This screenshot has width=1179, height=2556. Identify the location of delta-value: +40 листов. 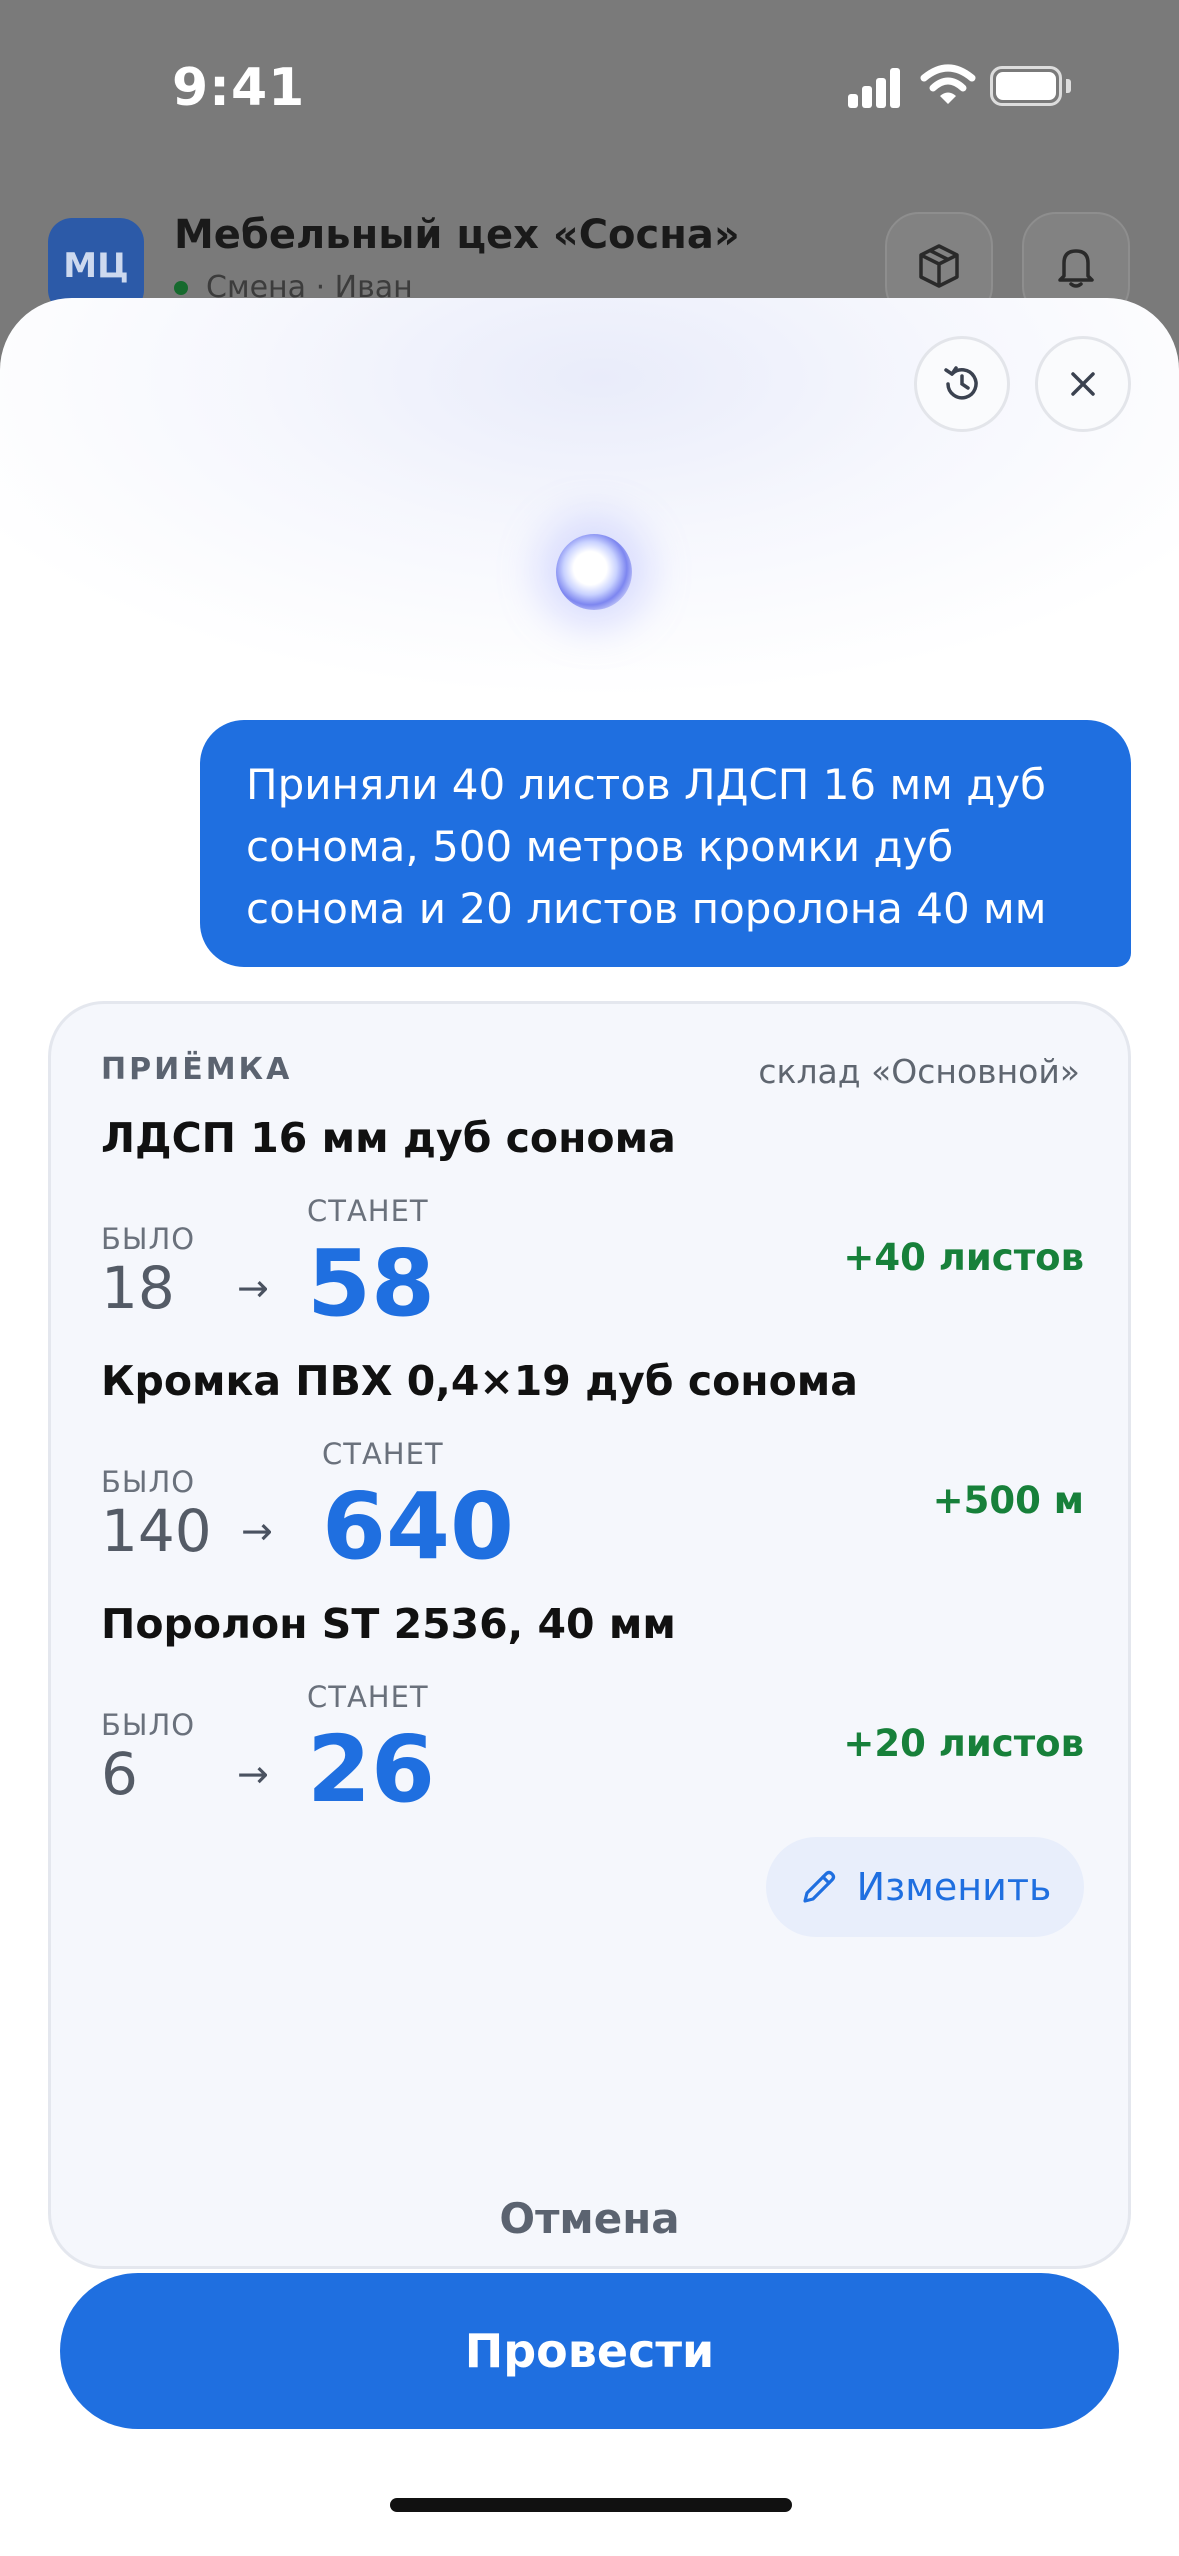
(963, 1257).